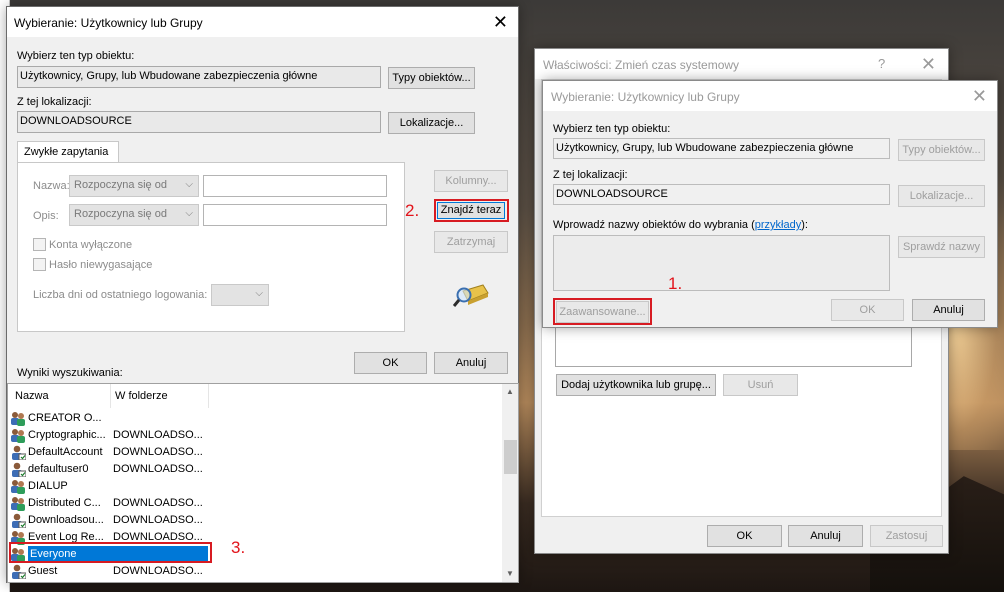  What do you see at coordinates (941, 247) in the screenshot?
I see `check-names-button: Sprawdź nazwy` at bounding box center [941, 247].